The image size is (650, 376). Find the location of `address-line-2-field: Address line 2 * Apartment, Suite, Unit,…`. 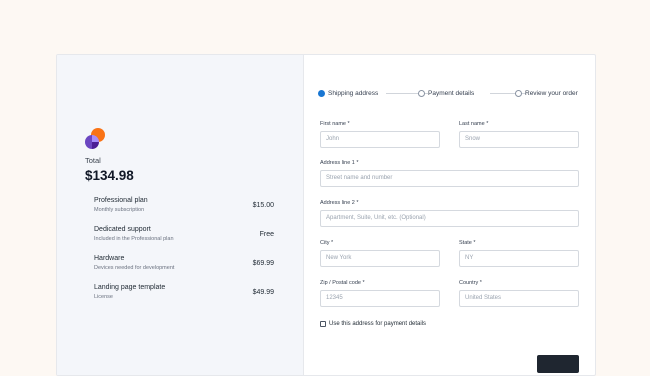

address-line-2-field: Address line 2 * Apartment, Suite, Unit,… is located at coordinates (449, 213).